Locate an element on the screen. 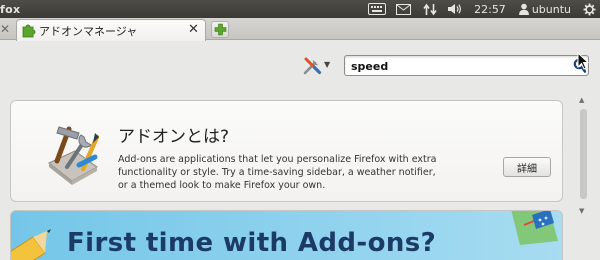  scroll-down-arrow-icon: ▼ is located at coordinates (581, 211).